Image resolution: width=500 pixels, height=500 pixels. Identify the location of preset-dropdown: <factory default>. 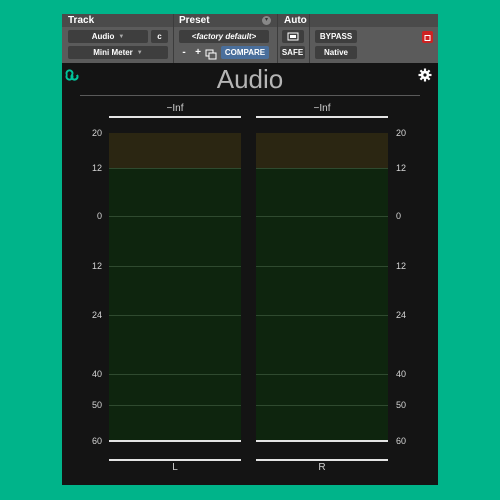
(224, 36).